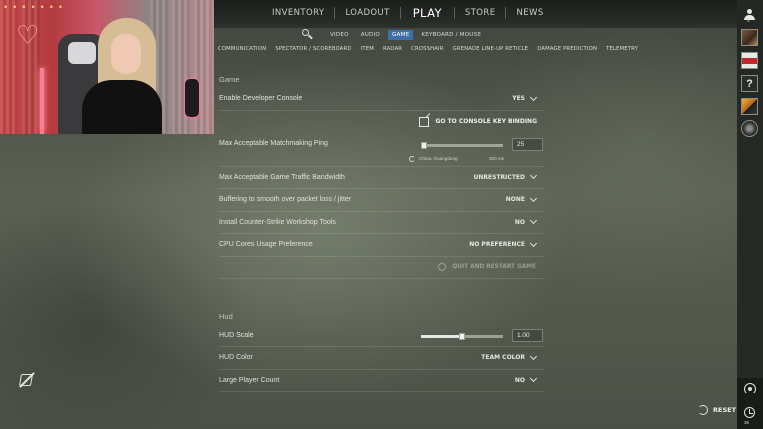 The width and height of the screenshot is (763, 429). I want to click on workshop-tools-dropdown: NO, so click(526, 221).